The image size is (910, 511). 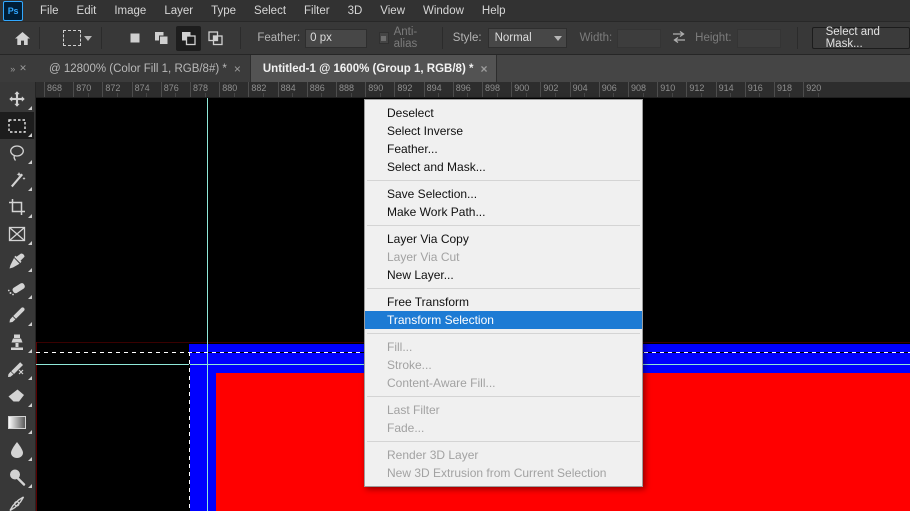 What do you see at coordinates (443, 11) in the screenshot?
I see `menubar-item-window: Window` at bounding box center [443, 11].